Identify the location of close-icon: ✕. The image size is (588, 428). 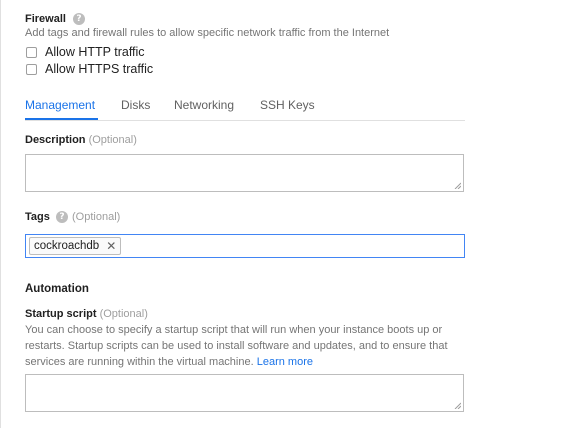
(111, 246).